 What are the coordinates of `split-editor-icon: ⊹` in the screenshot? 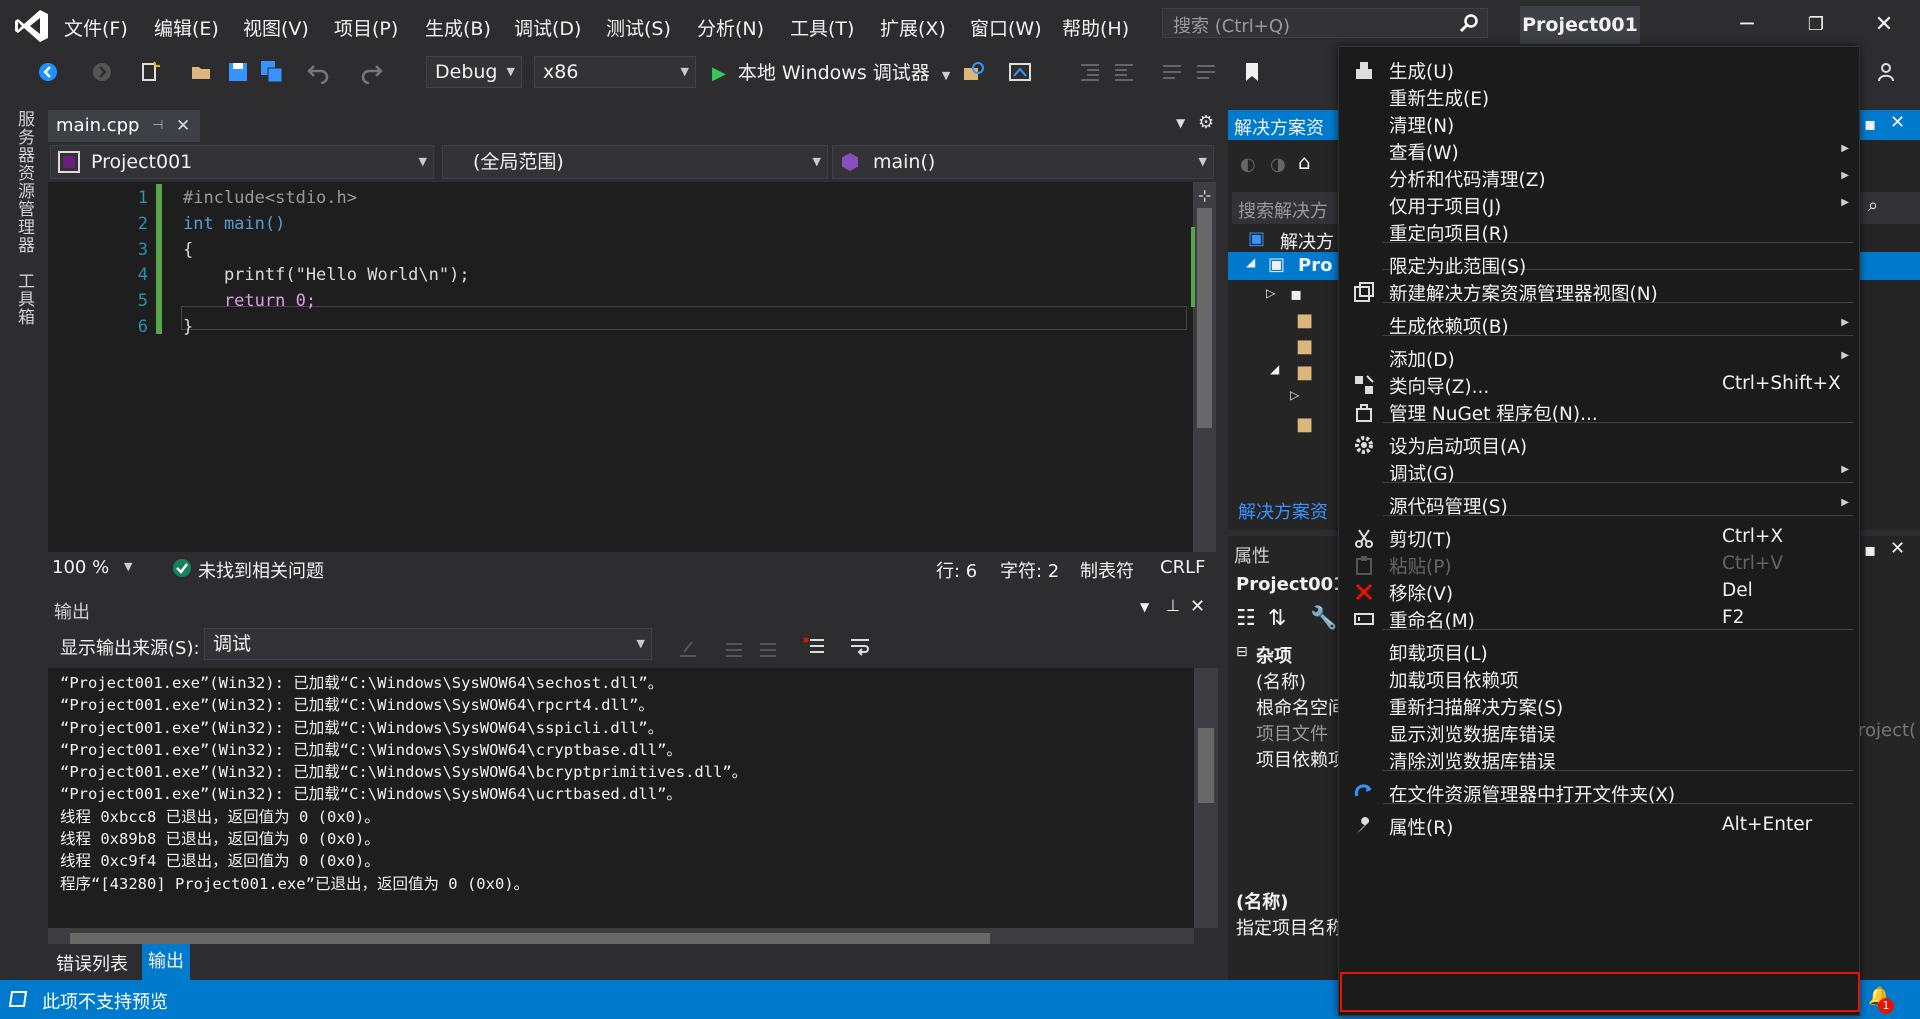 It's located at (1204, 195).